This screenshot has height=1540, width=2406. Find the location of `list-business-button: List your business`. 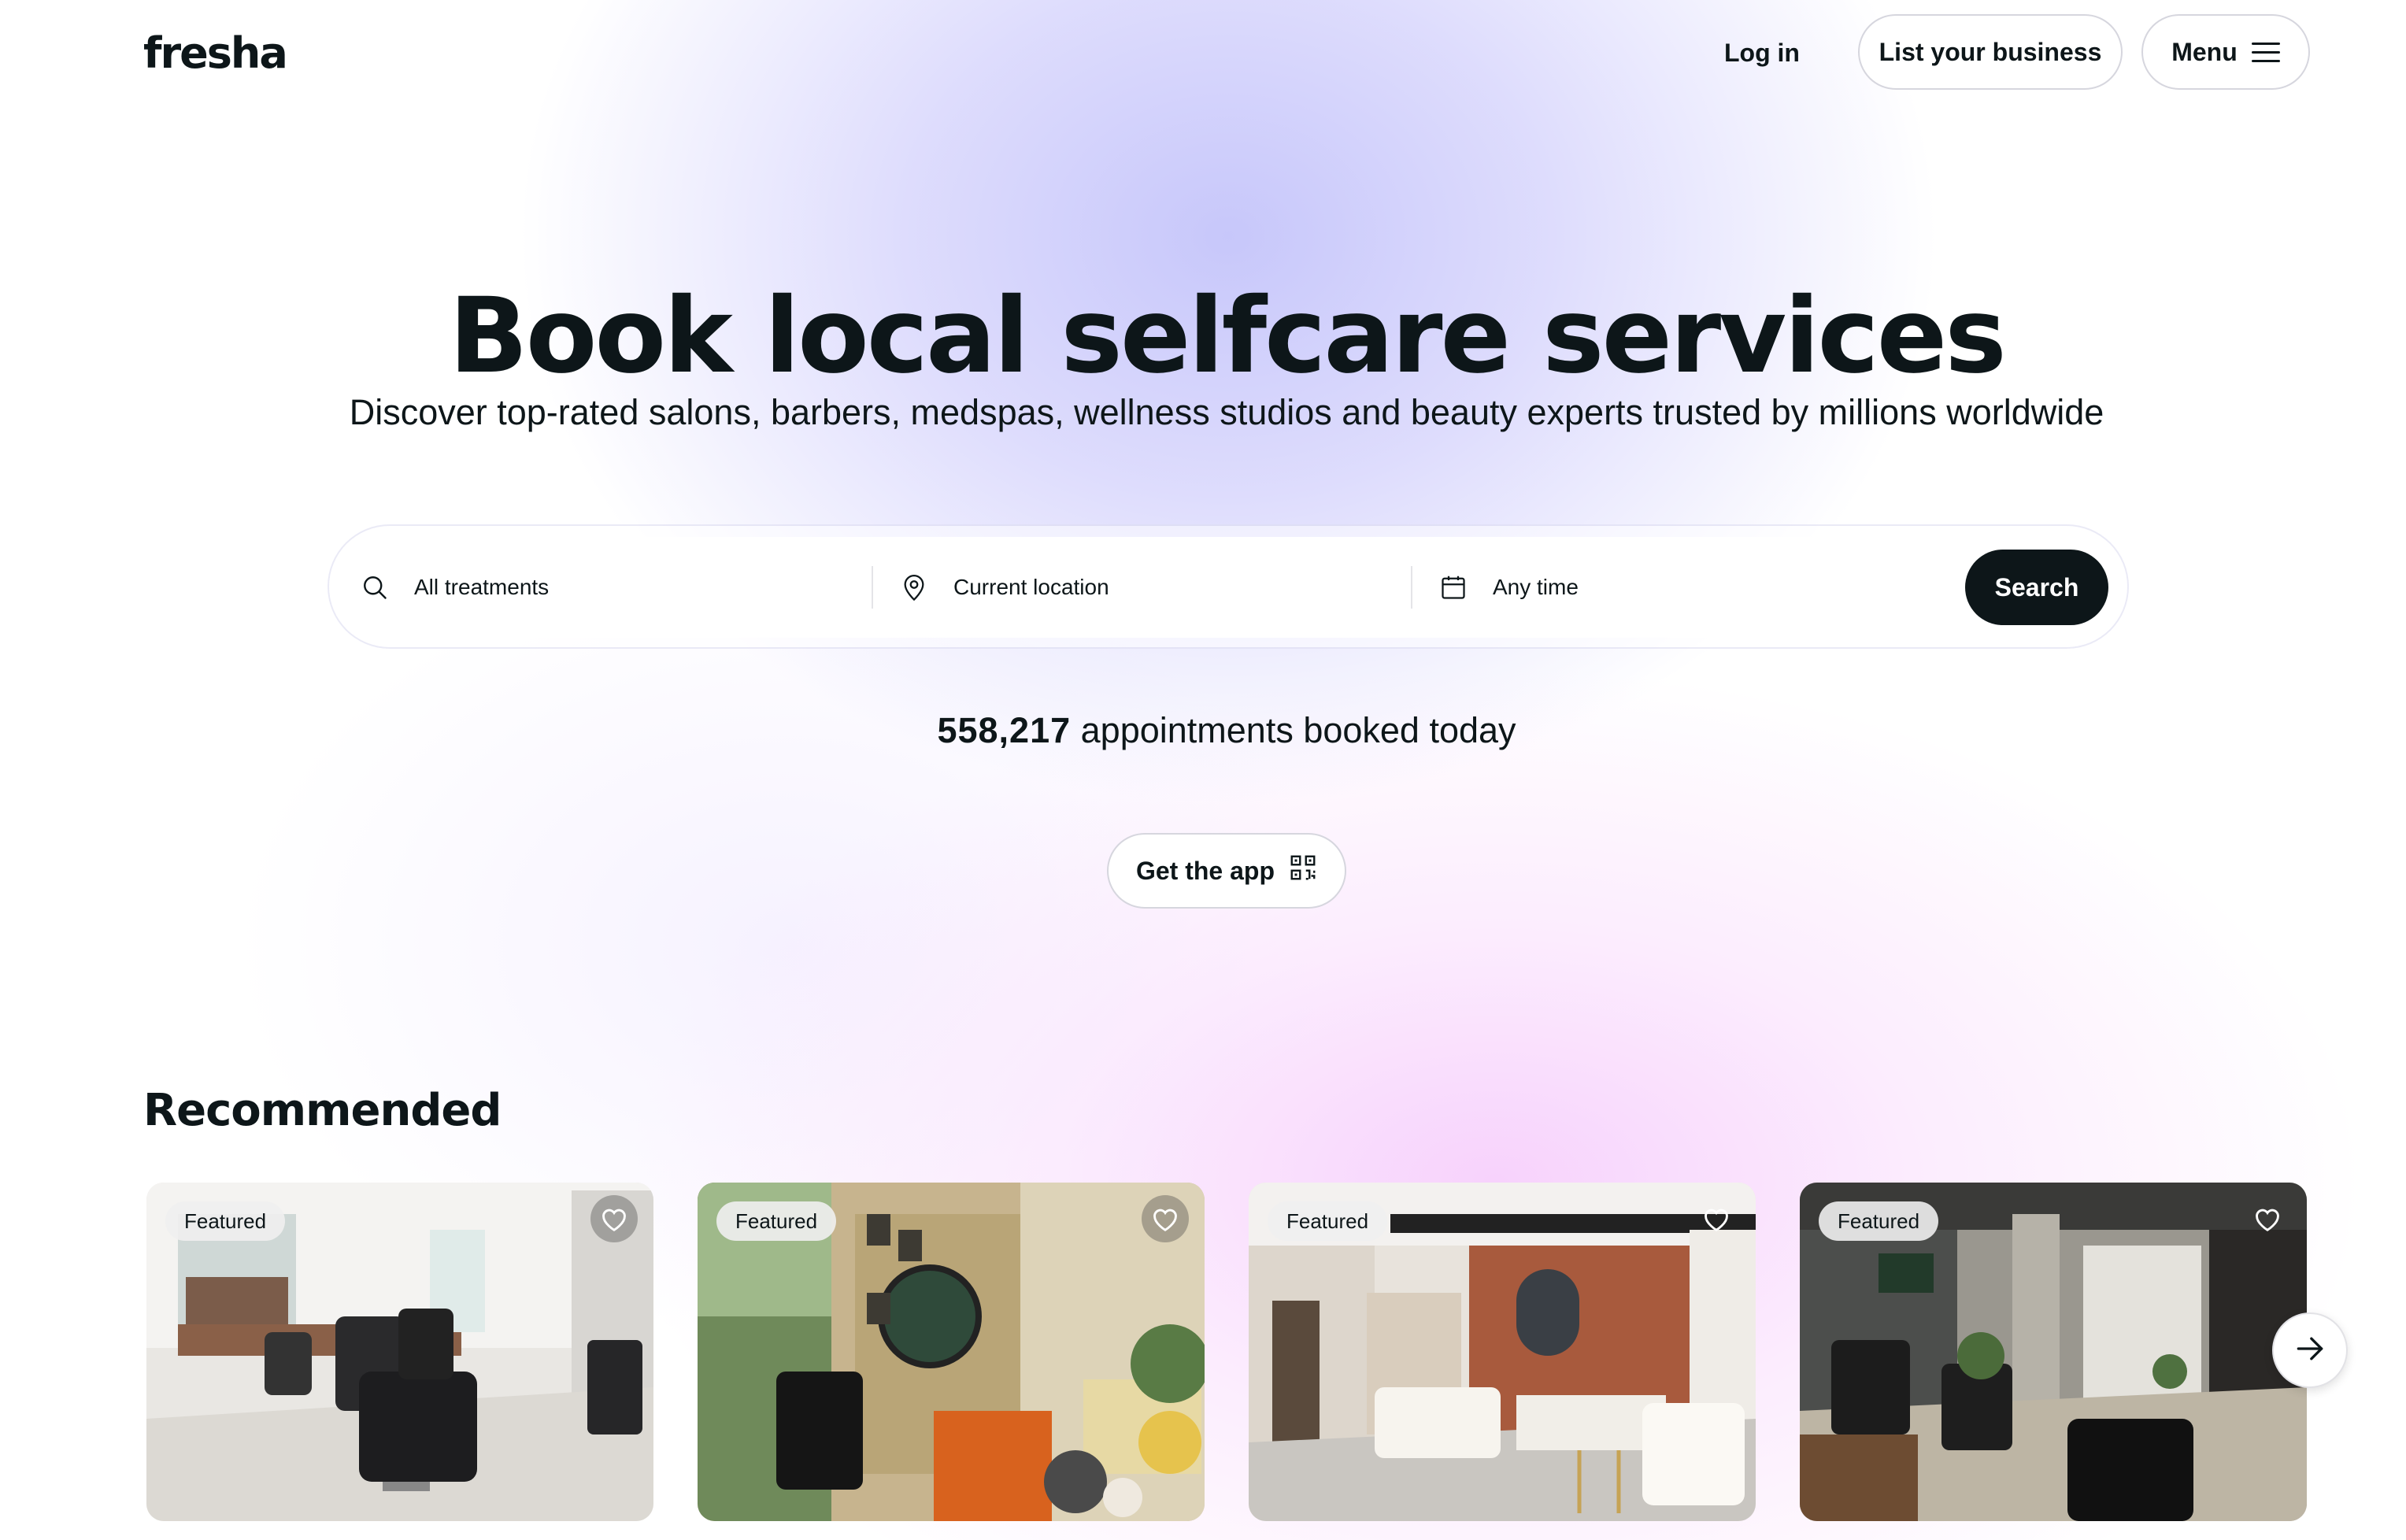

list-business-button: List your business is located at coordinates (1991, 52).